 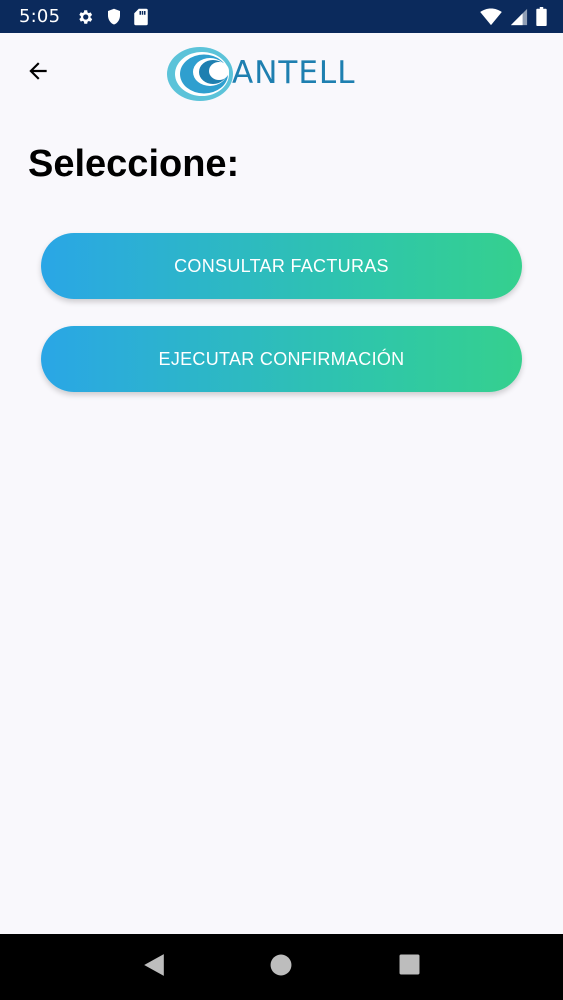 I want to click on nav-back-button, so click(x=154, y=967).